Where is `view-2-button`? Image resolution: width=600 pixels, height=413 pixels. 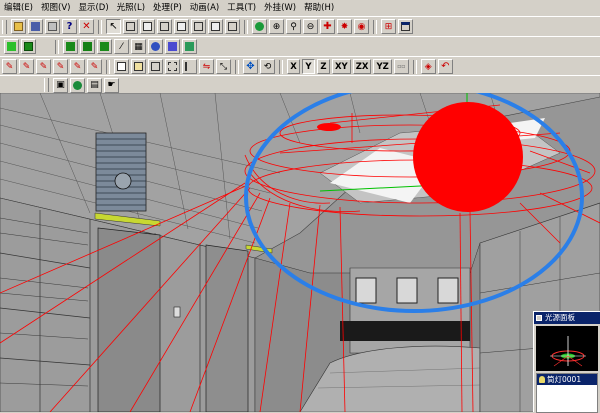
view-2-button is located at coordinates (147, 26).